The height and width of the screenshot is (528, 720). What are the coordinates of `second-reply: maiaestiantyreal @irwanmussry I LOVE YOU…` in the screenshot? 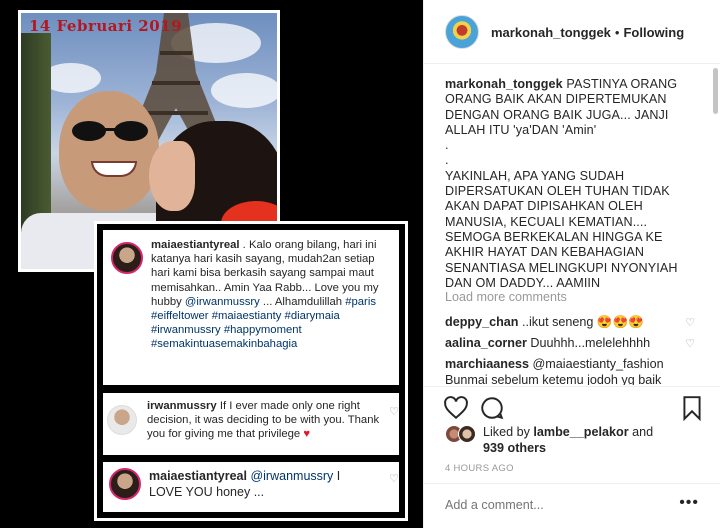 It's located at (255, 488).